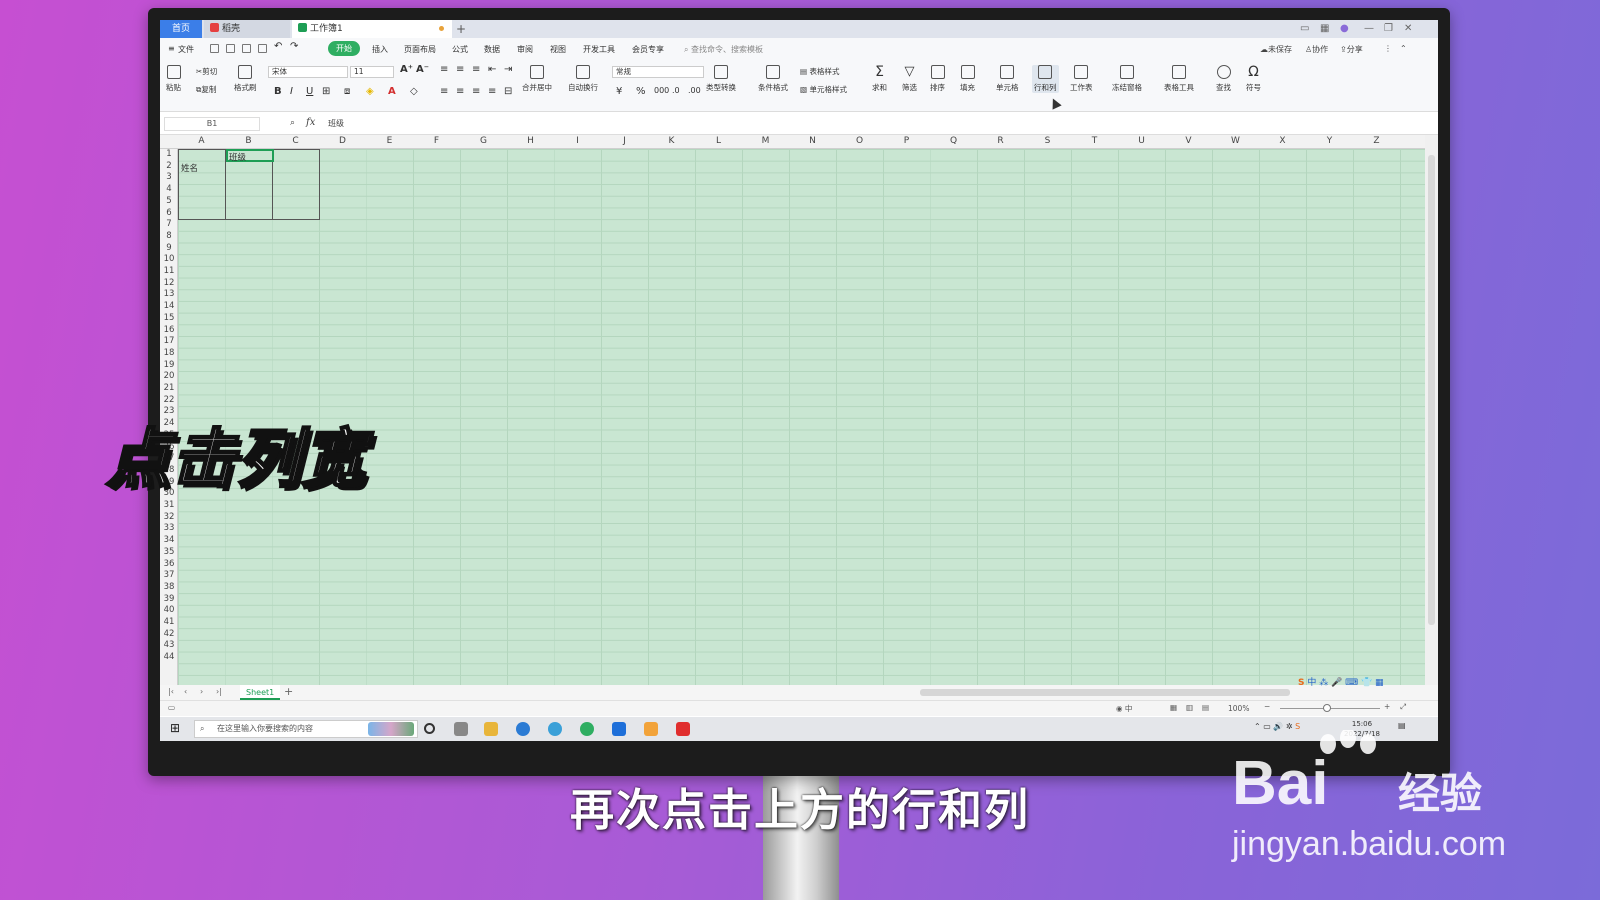 The height and width of the screenshot is (900, 1600). I want to click on row-header-22: 22, so click(169, 401).